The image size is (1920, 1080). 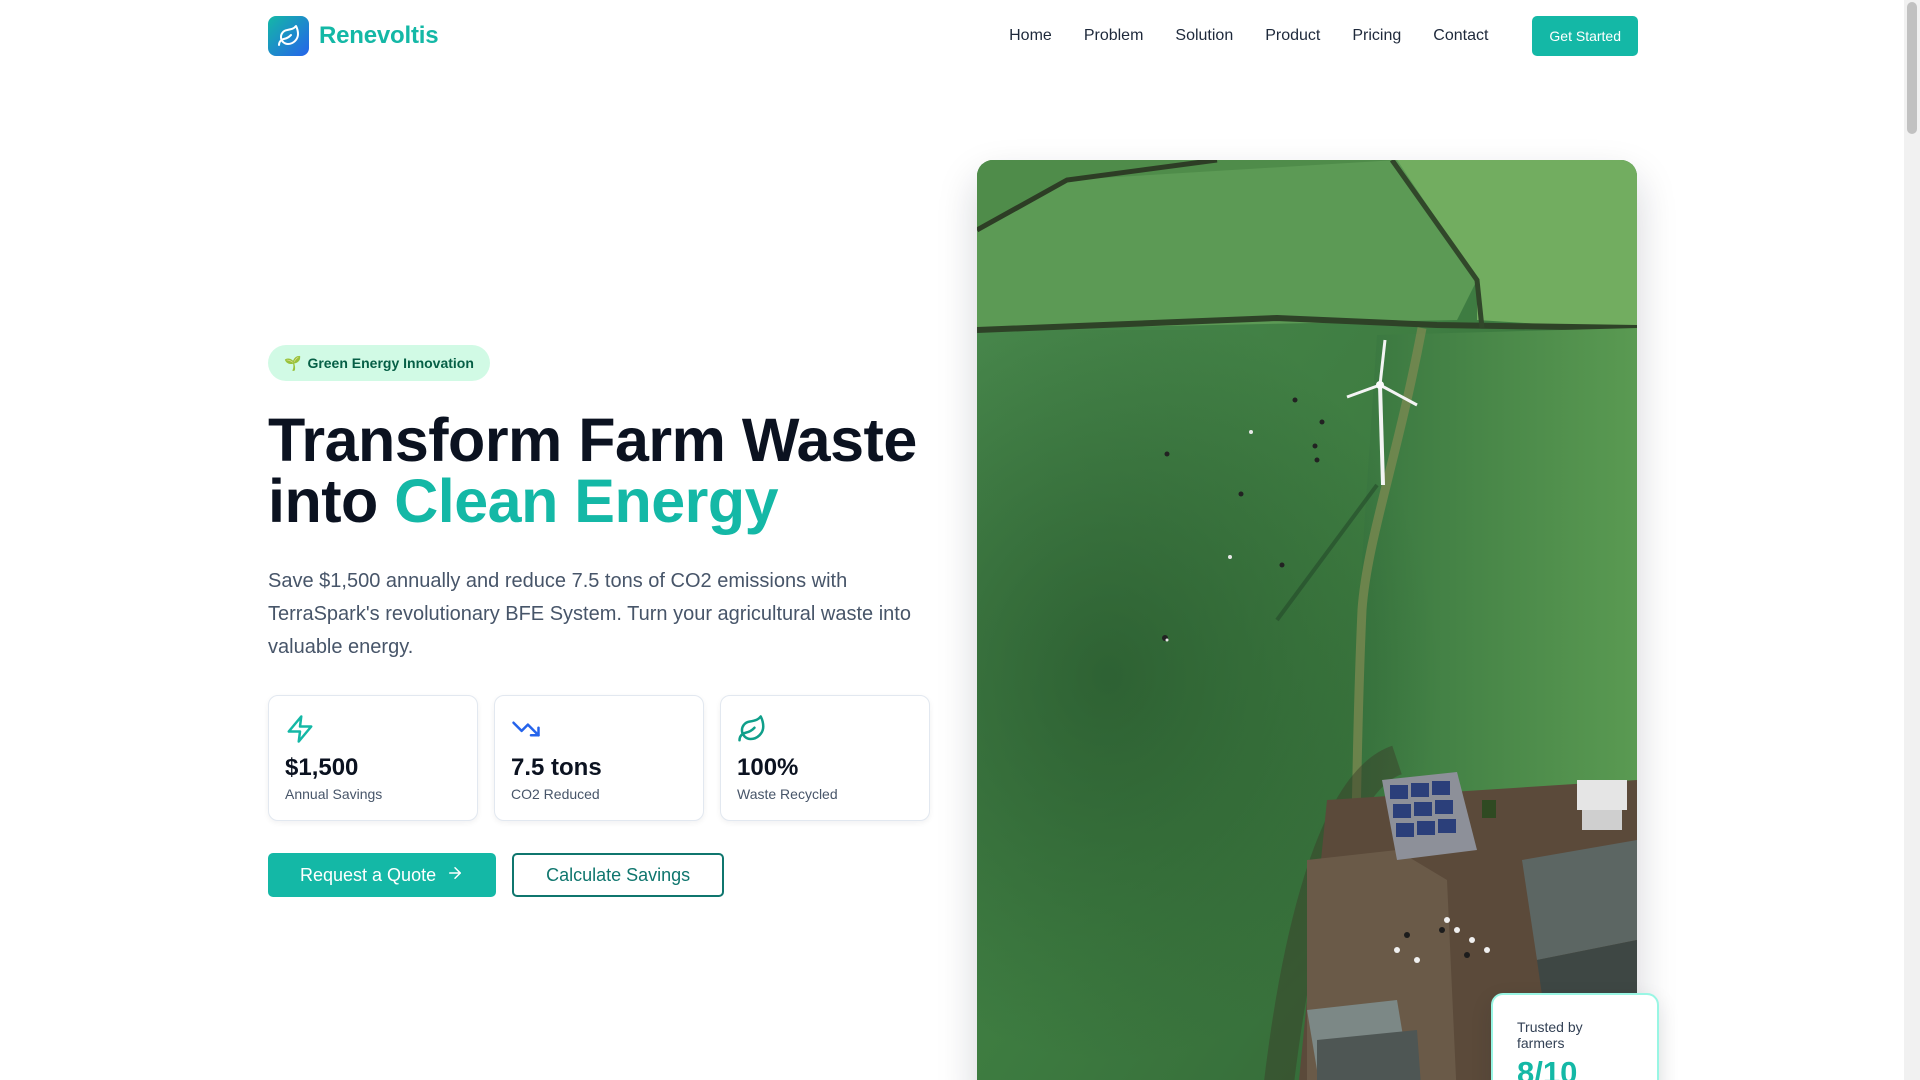 What do you see at coordinates (618, 875) in the screenshot?
I see `calculate-savings-button: Calculate Savings` at bounding box center [618, 875].